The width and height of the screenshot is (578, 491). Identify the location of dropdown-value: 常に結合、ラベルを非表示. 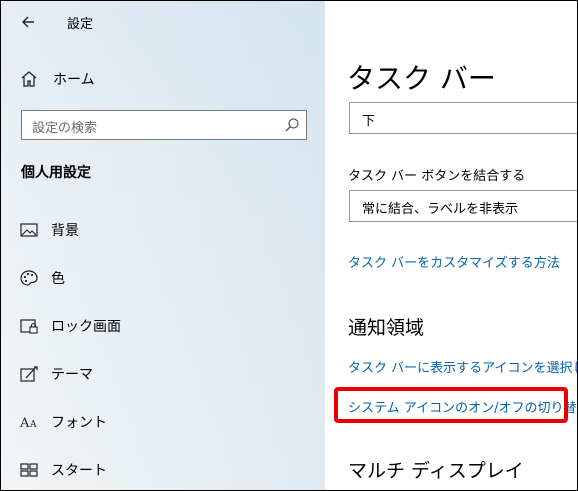
(440, 209).